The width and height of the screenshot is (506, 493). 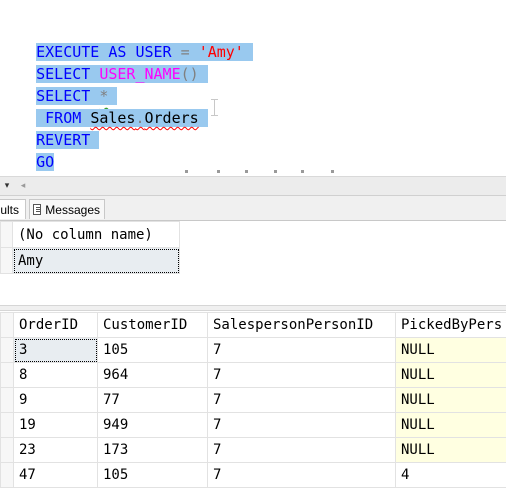 I want to click on code-token: Orders, so click(x=171, y=118).